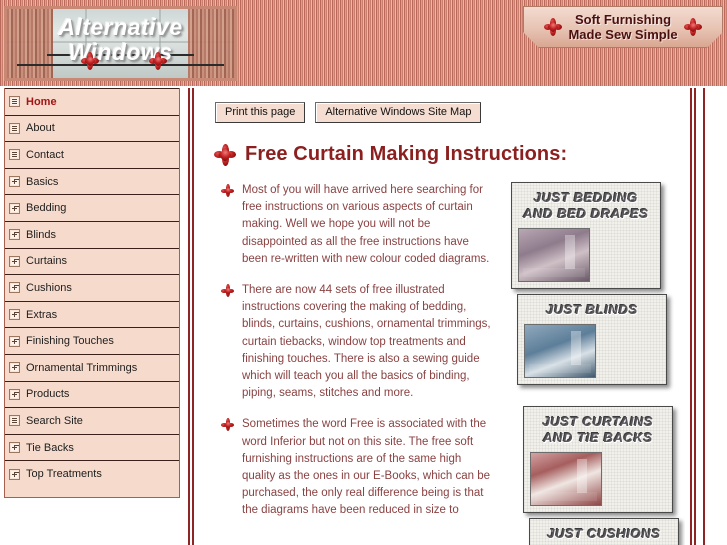  I want to click on sidebar-item-label: Blinds, so click(41, 234).